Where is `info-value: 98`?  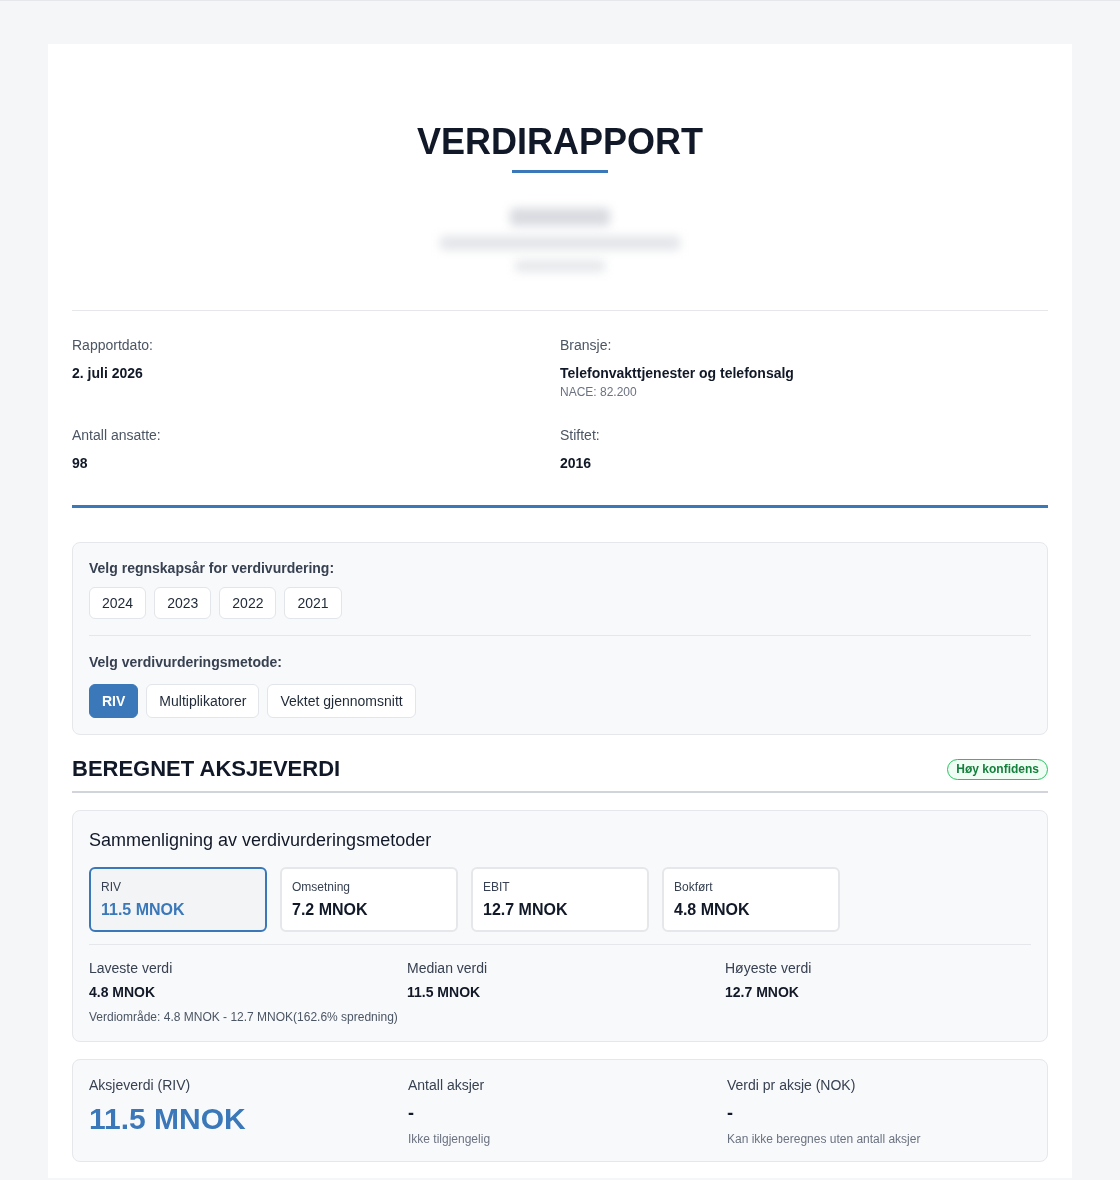
info-value: 98 is located at coordinates (80, 463).